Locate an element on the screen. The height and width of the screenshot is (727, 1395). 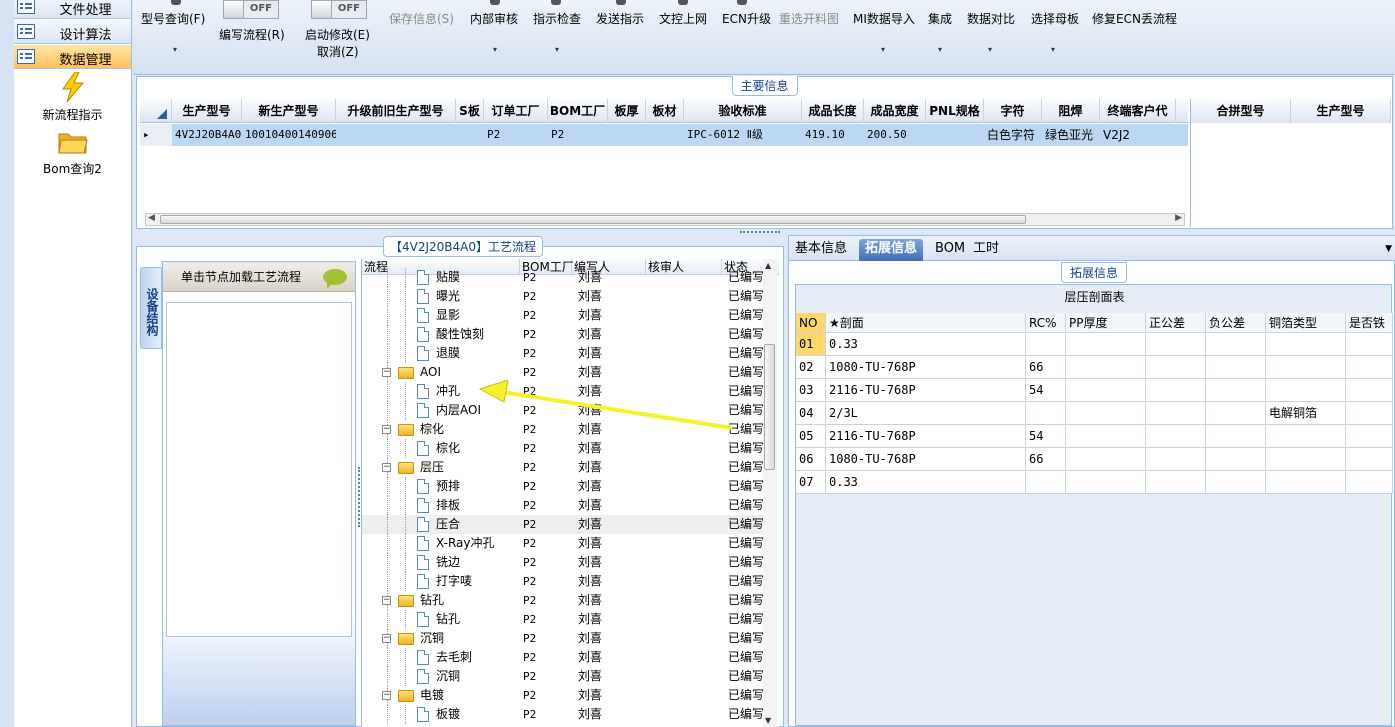
table-cell: 03 is located at coordinates (811, 390).